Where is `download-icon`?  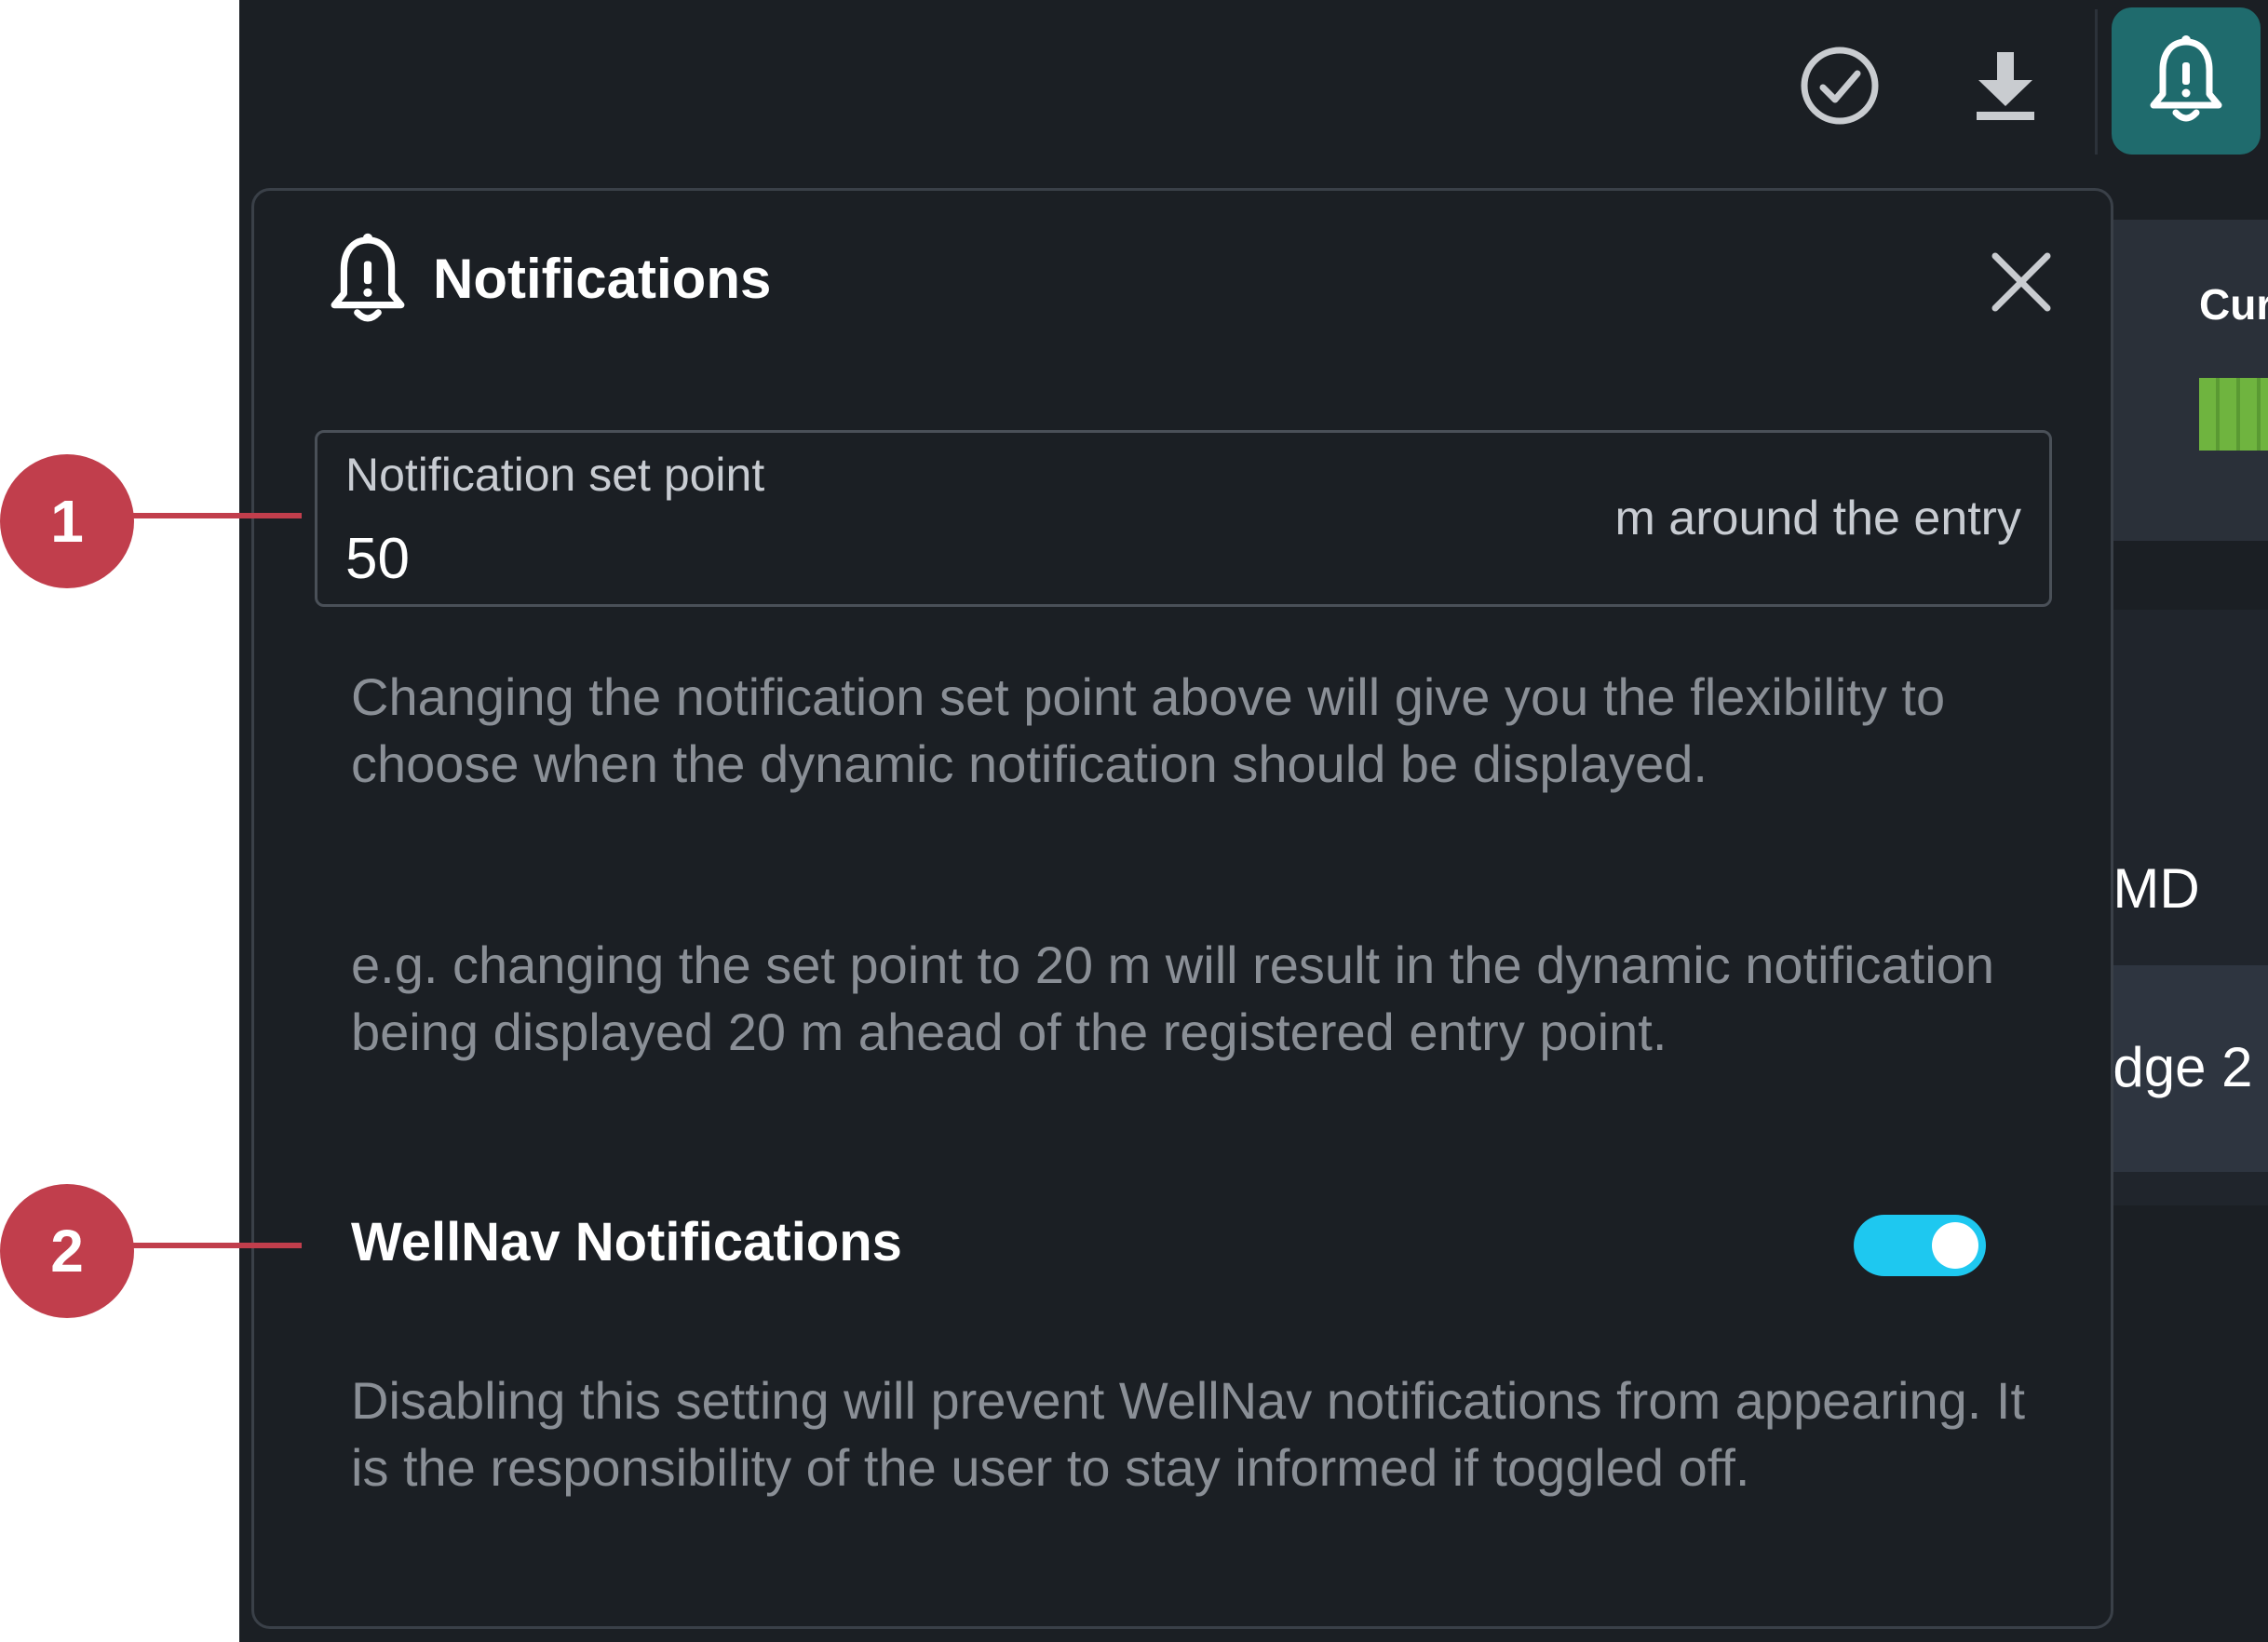 download-icon is located at coordinates (2005, 86).